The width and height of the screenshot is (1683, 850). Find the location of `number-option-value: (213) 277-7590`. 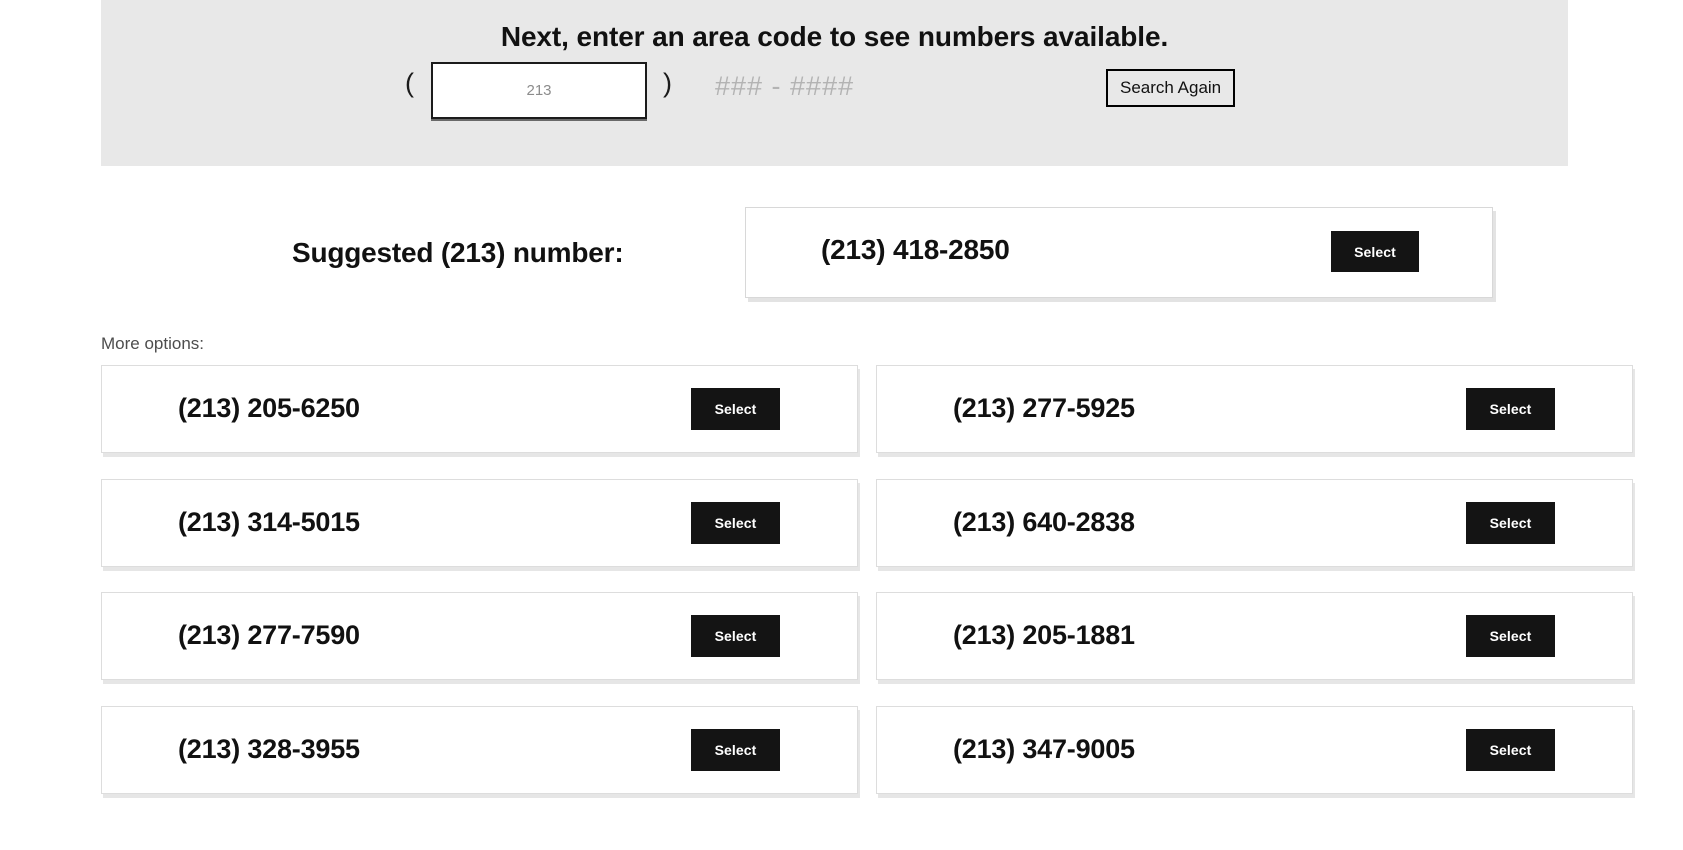

number-option-value: (213) 277-7590 is located at coordinates (269, 635).